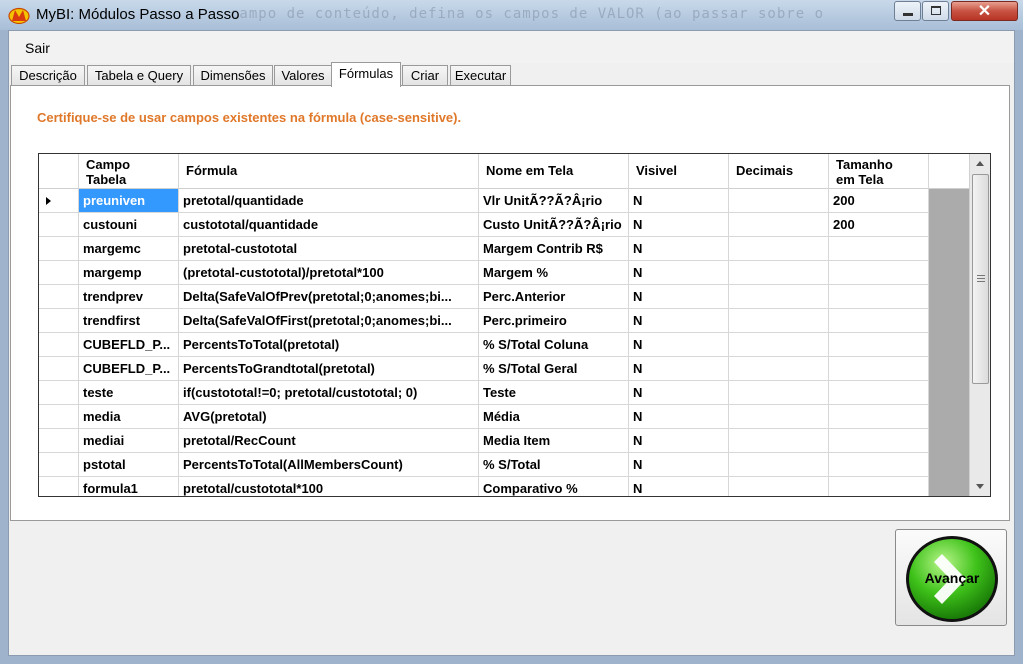  Describe the element at coordinates (329, 171) in the screenshot. I see `col-header-formula: Fórmula` at that location.